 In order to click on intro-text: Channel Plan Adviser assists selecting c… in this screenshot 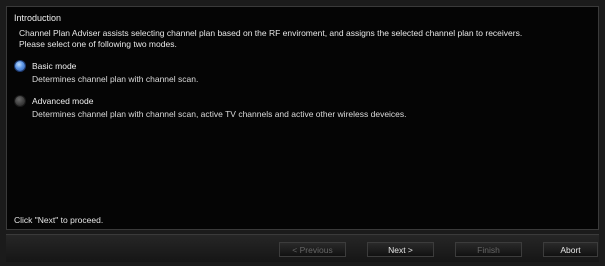, I will do `click(270, 39)`.